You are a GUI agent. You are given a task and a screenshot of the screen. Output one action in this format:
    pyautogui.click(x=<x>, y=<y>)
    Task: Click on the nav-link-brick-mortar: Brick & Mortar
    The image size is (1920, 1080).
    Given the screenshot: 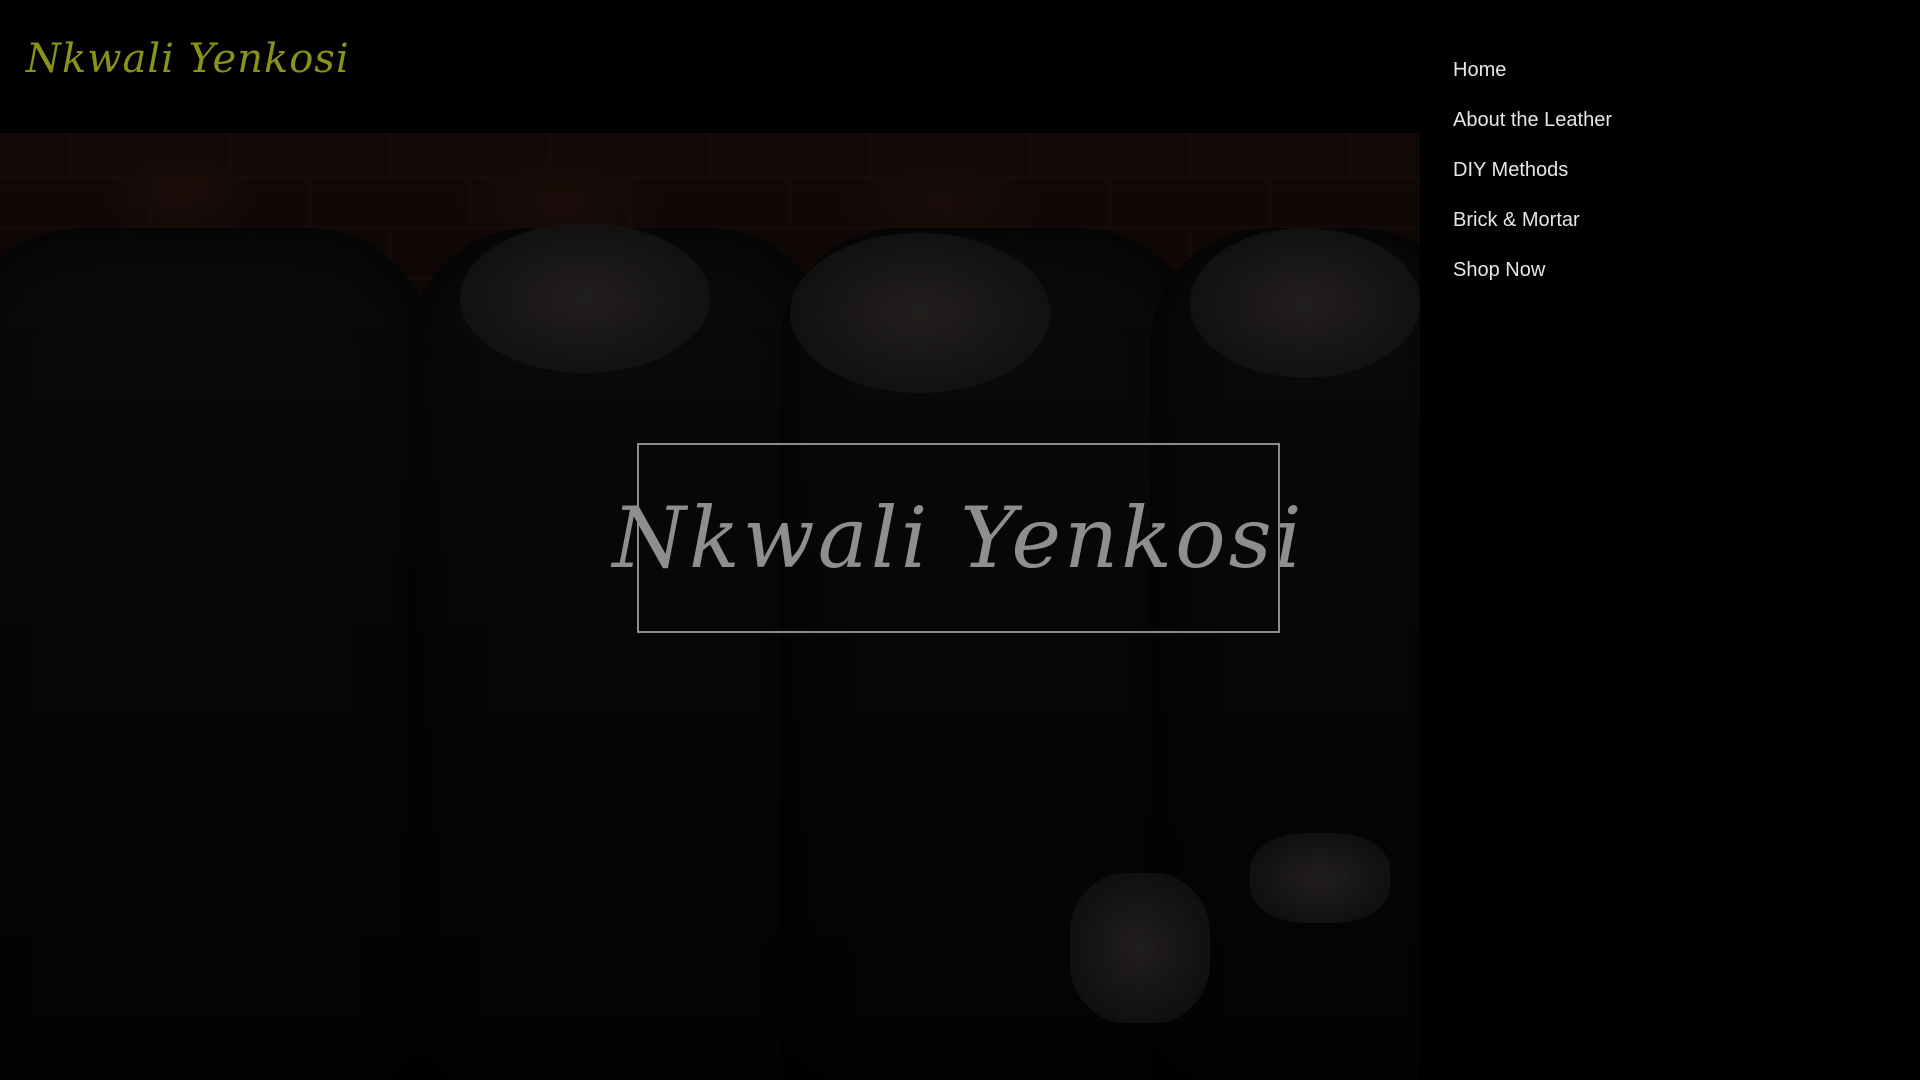 What is the action you would take?
    pyautogui.click(x=1516, y=220)
    